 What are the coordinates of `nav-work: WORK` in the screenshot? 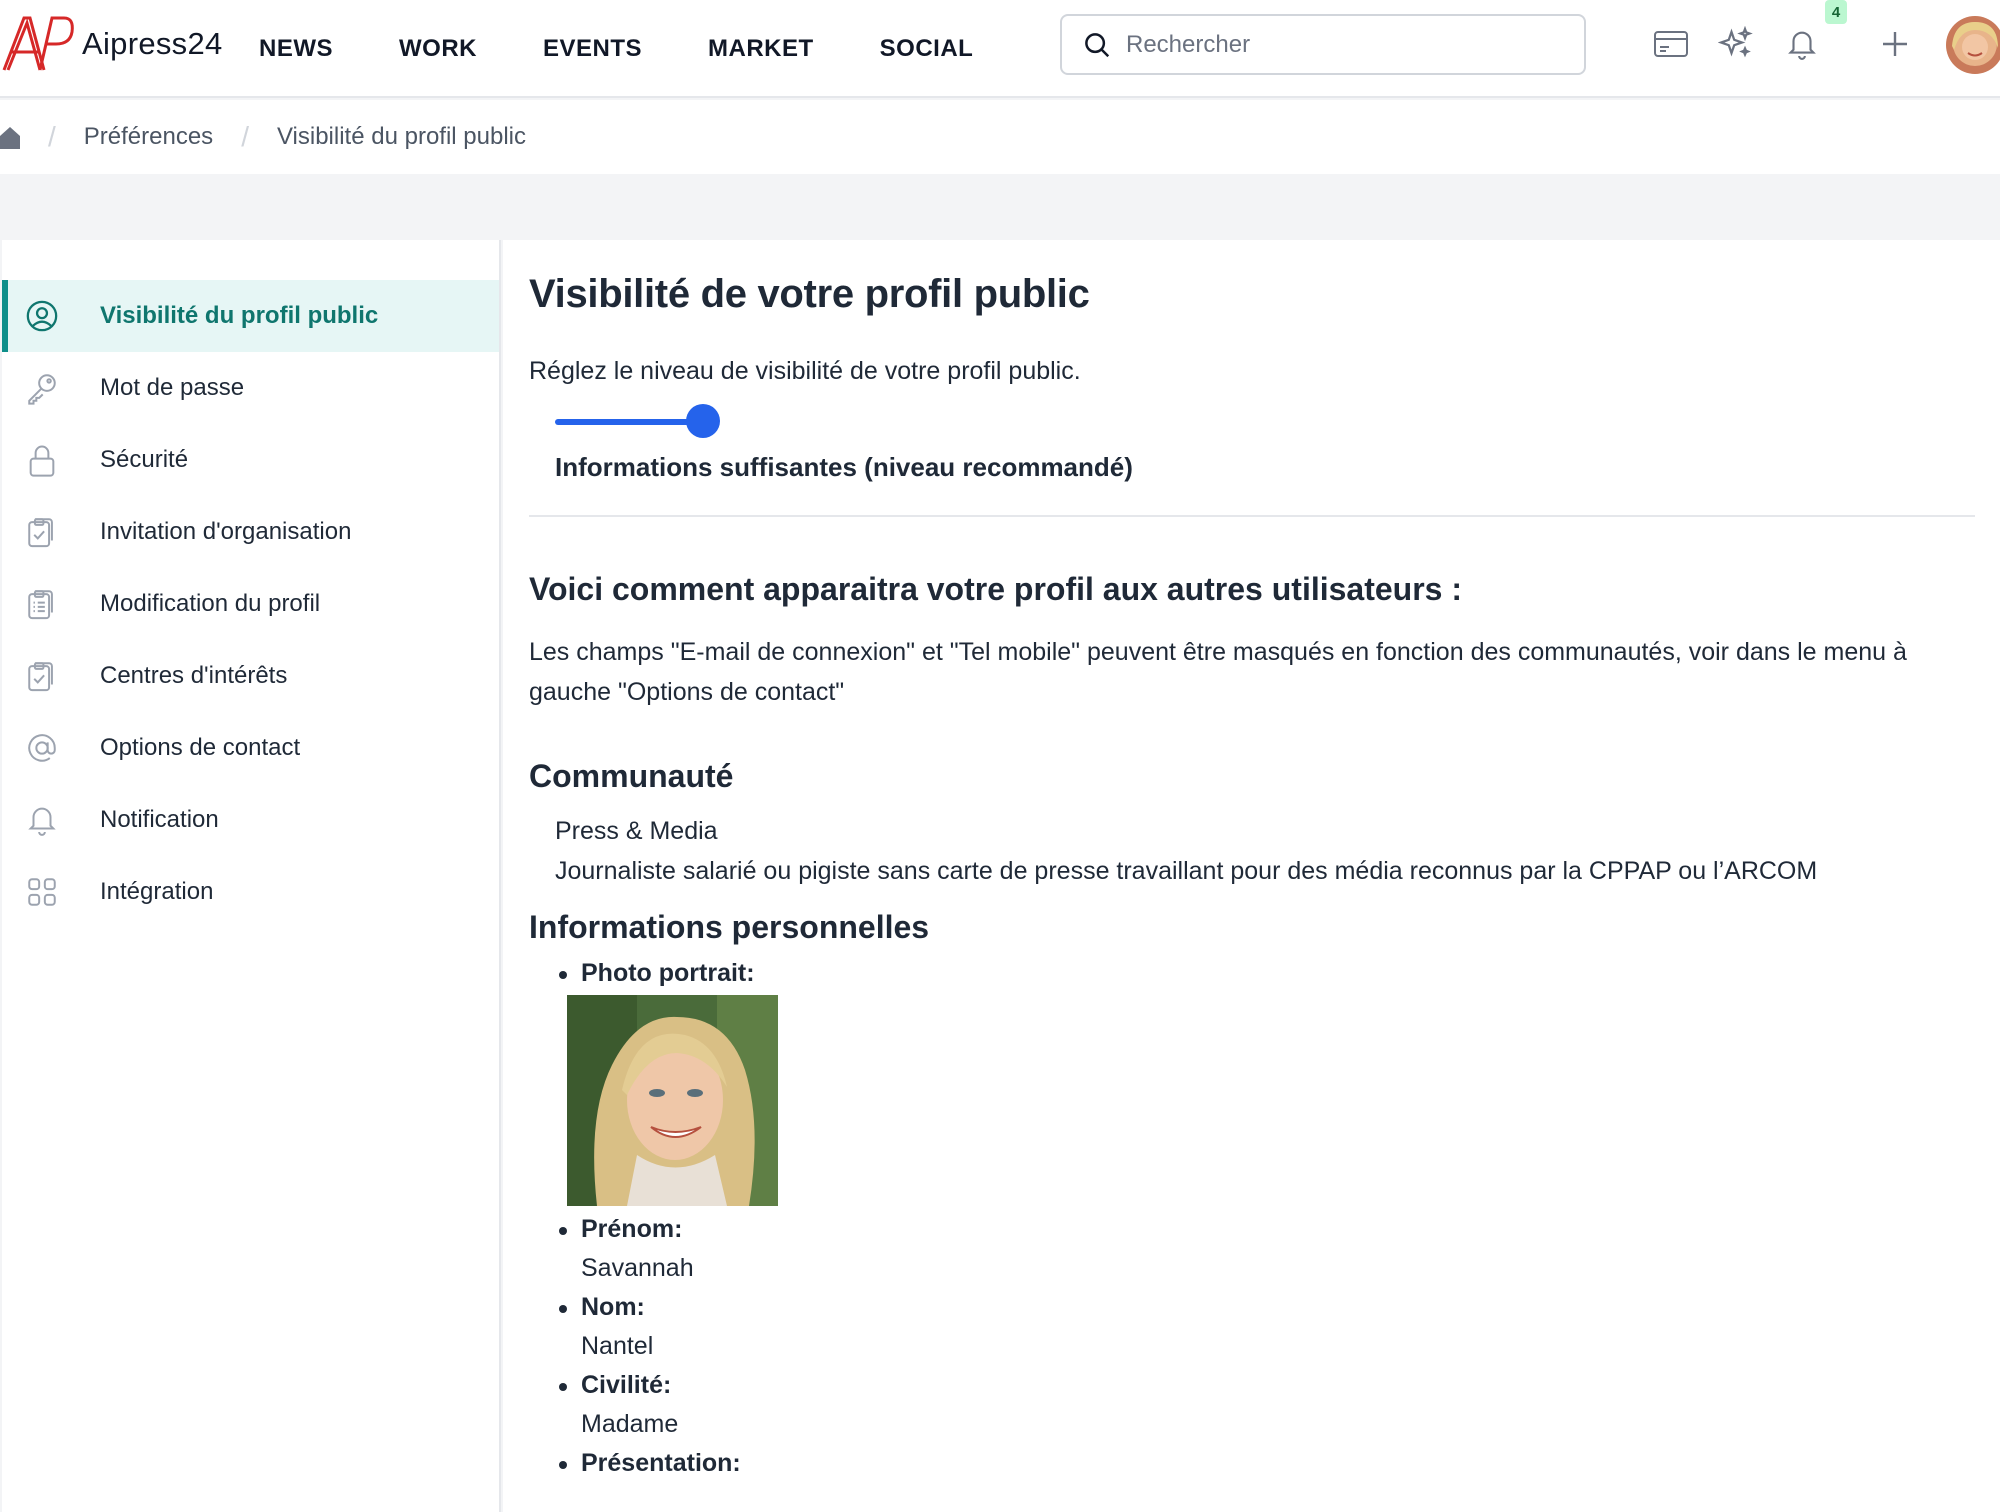 It's located at (438, 49).